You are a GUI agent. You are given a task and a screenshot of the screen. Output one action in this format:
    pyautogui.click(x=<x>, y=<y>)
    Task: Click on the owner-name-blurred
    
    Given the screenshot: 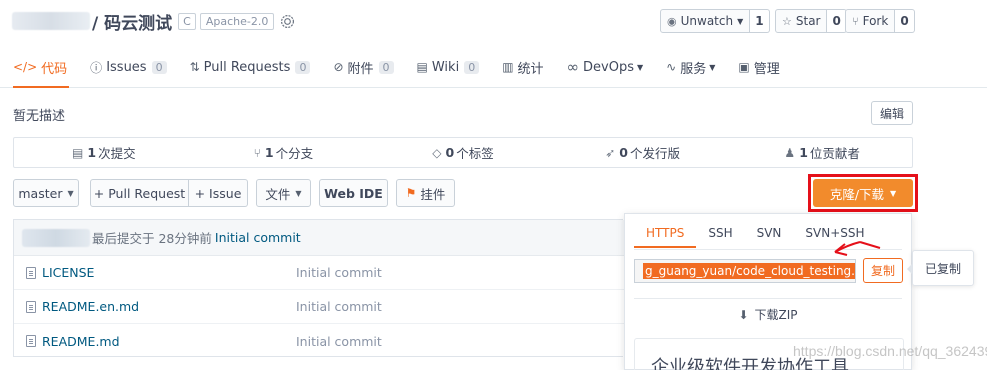 What is the action you would take?
    pyautogui.click(x=51, y=21)
    